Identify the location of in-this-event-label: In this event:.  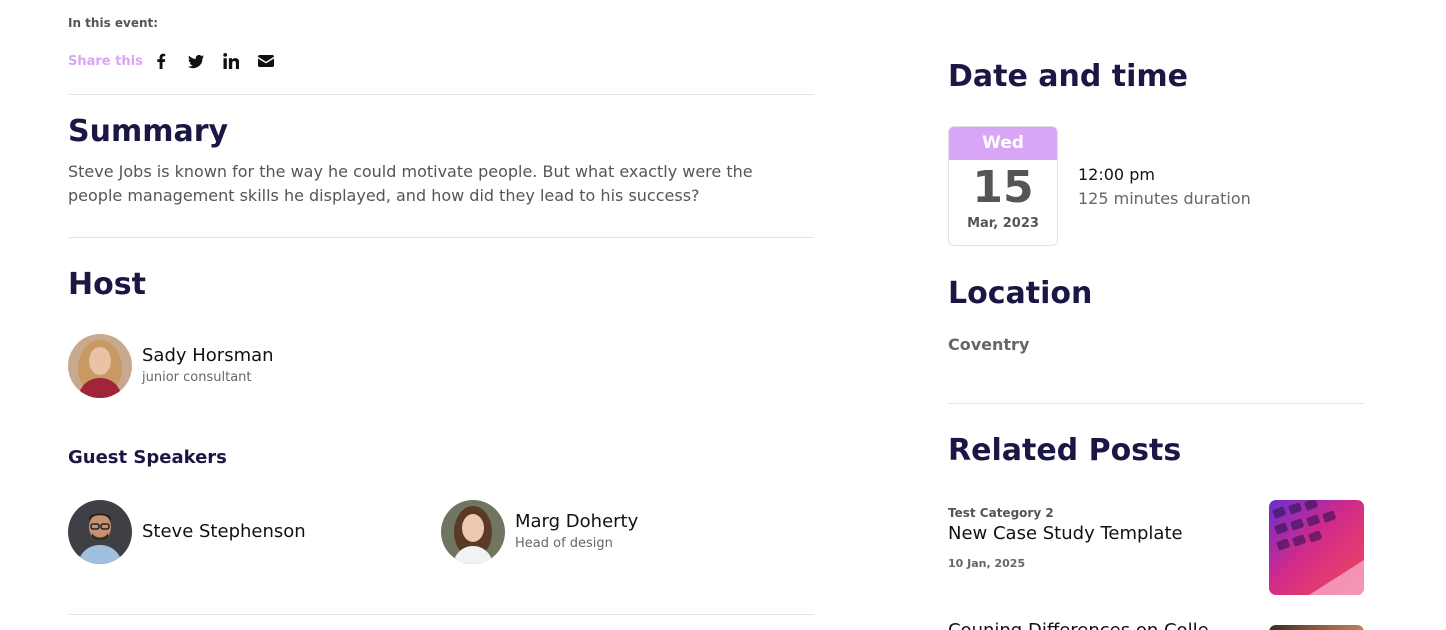
(113, 23).